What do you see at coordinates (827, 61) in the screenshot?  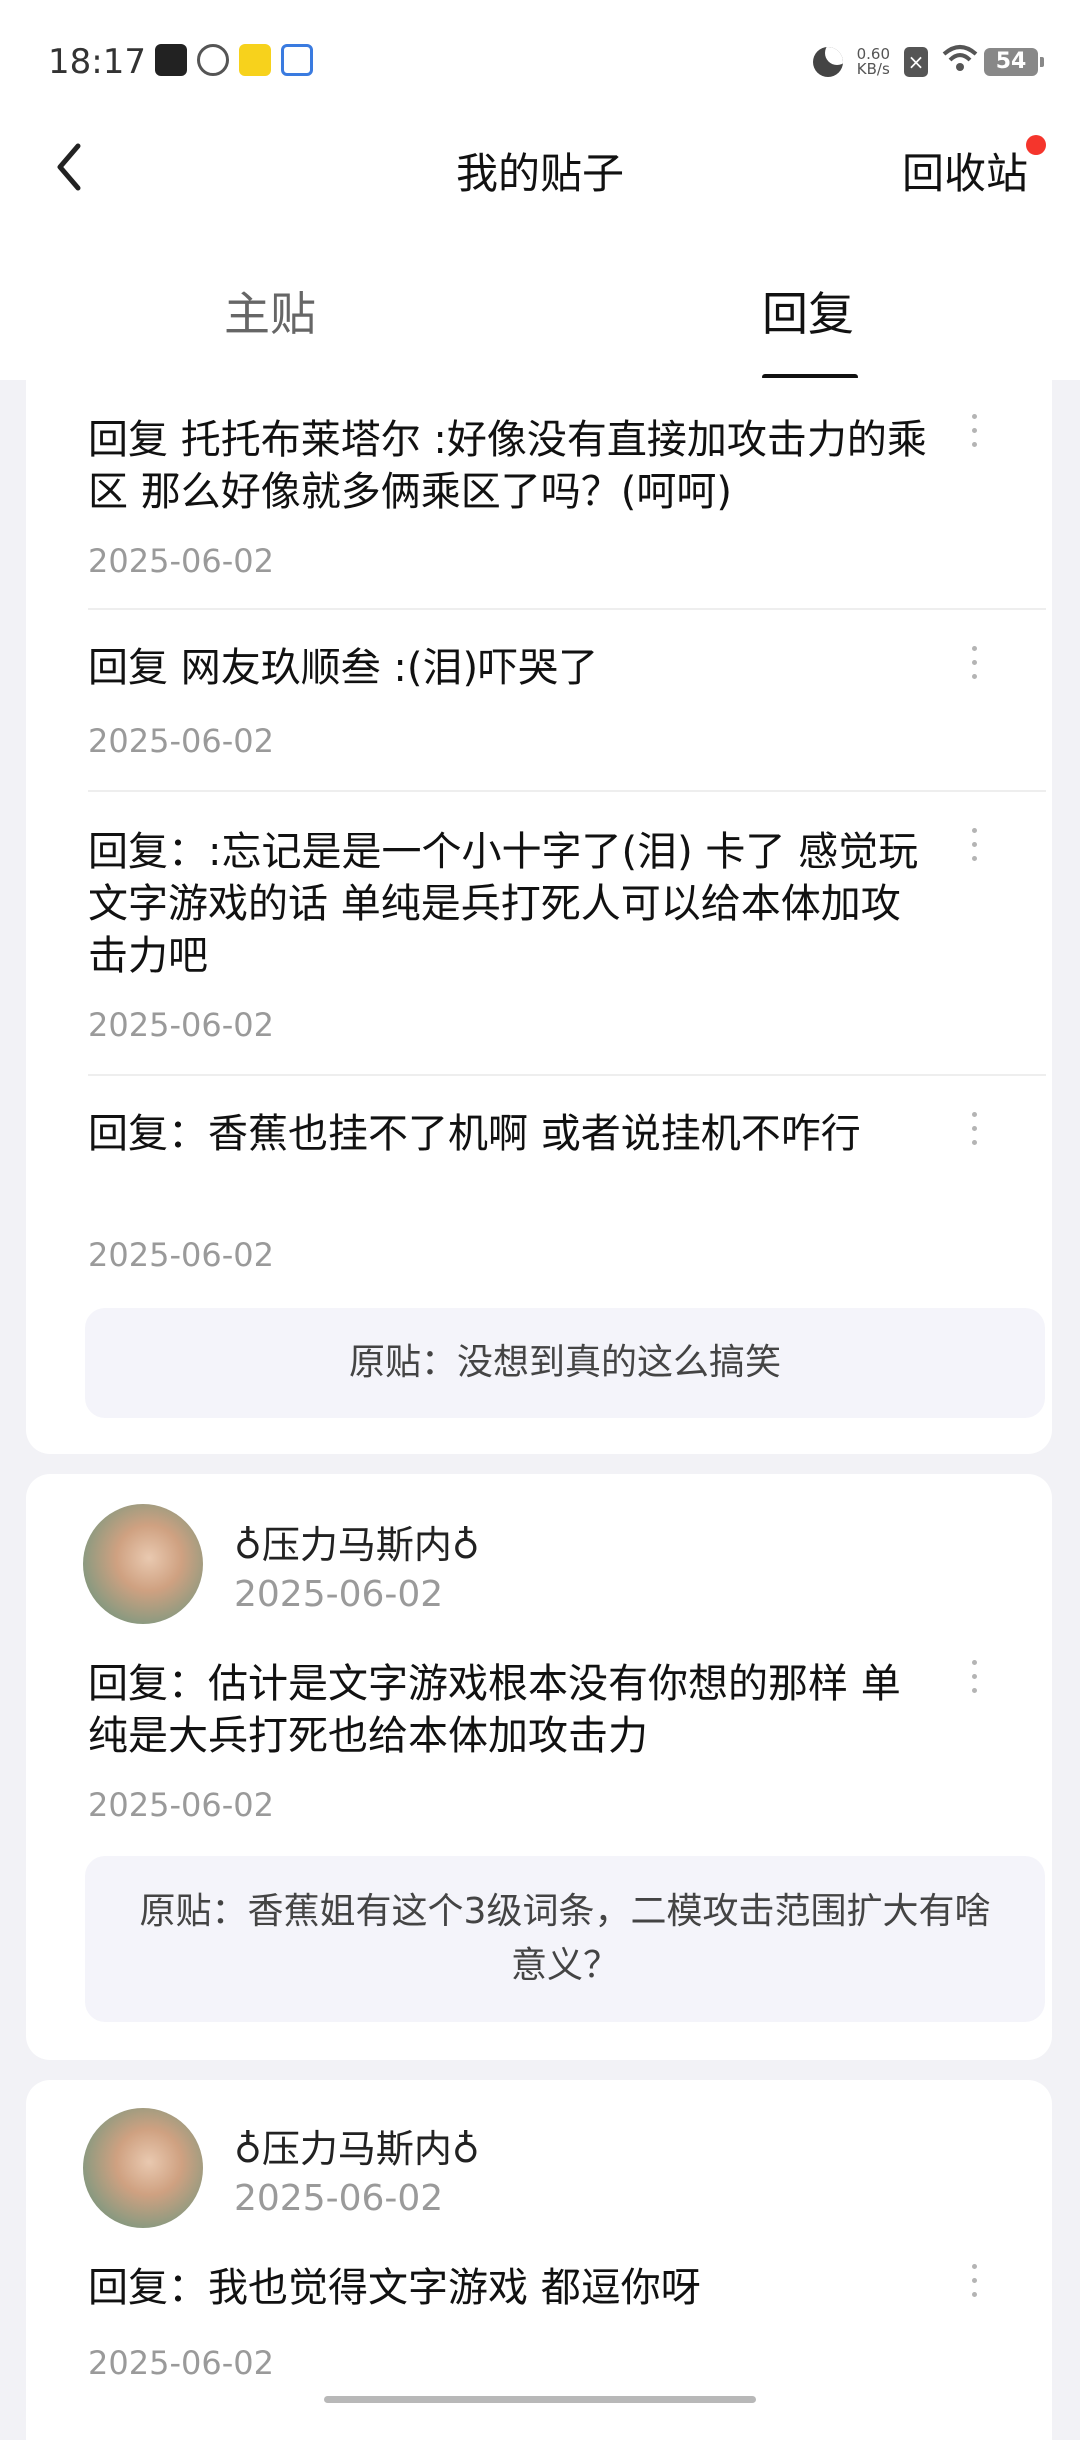 I see `moon-icon` at bounding box center [827, 61].